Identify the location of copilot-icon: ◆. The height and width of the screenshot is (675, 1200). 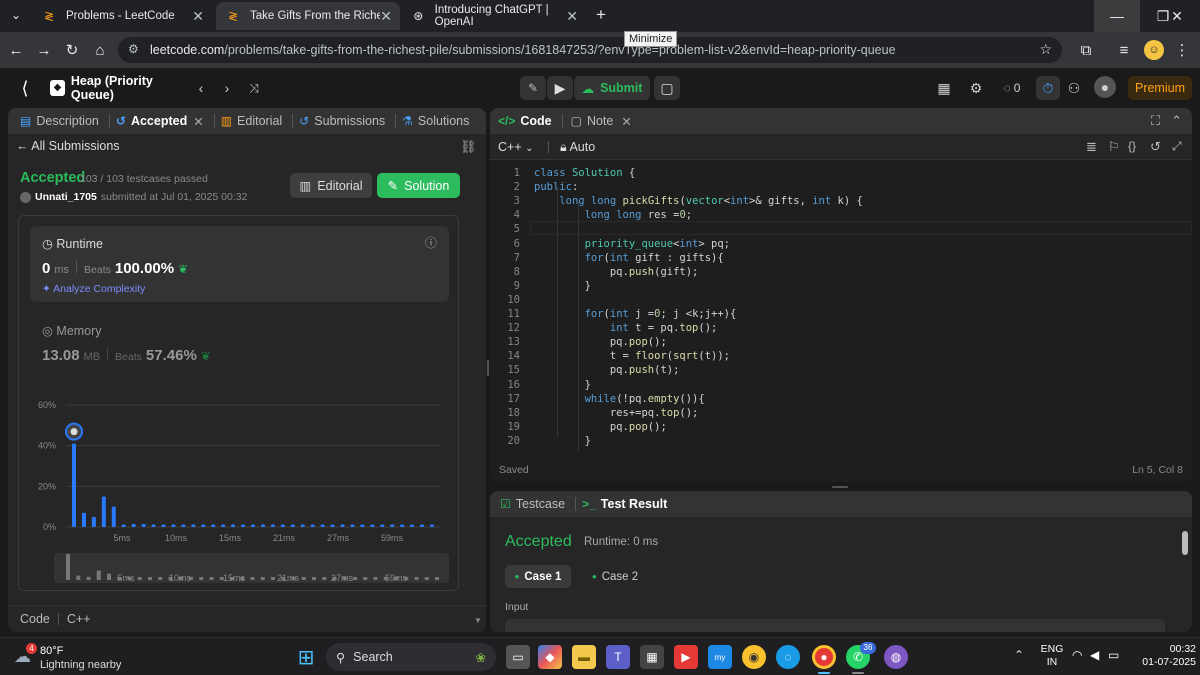
(550, 657).